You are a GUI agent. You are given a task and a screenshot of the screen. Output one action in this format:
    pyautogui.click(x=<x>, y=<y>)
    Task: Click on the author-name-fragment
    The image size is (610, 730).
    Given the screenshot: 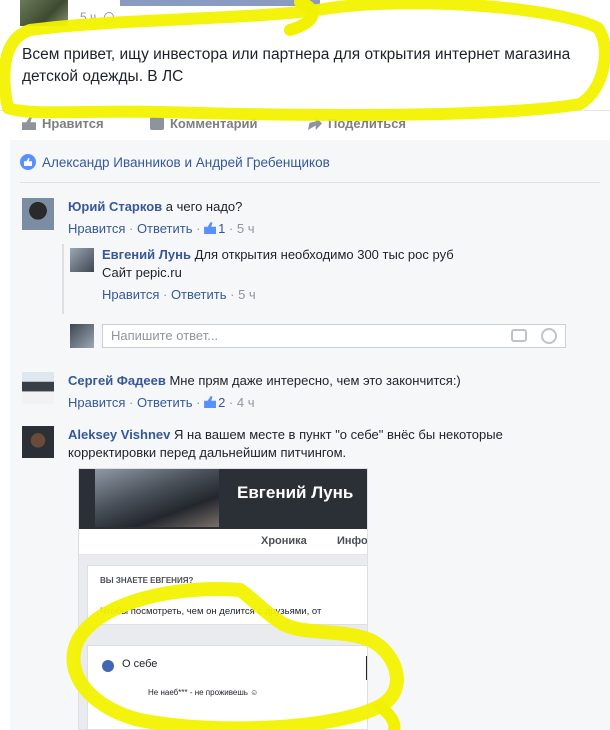 What is the action you would take?
    pyautogui.click(x=220, y=3)
    